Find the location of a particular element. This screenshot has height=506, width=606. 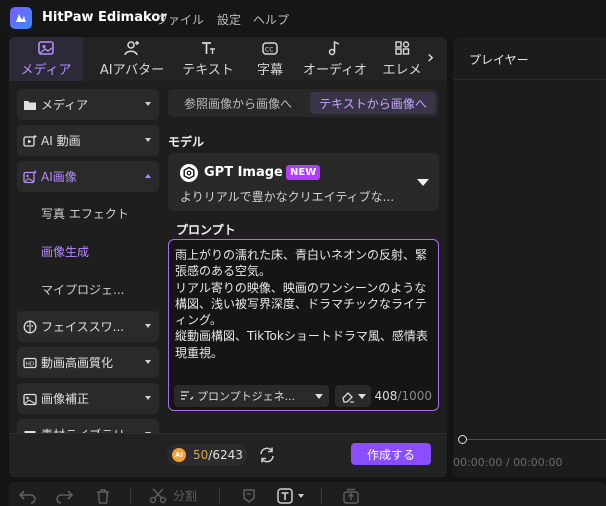

character-count: 408/1000 is located at coordinates (404, 396).